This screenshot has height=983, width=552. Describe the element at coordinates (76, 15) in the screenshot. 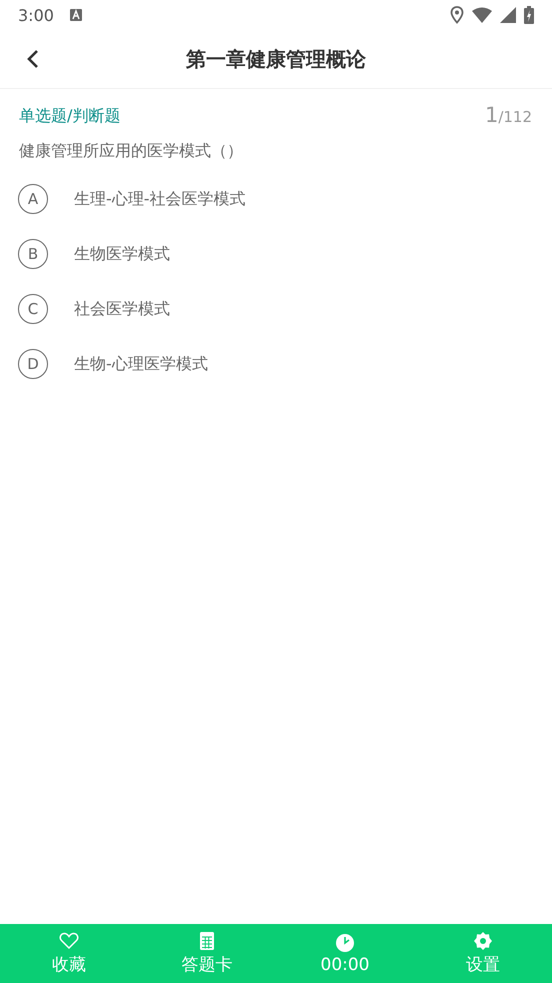

I see `keyboard-icon` at that location.